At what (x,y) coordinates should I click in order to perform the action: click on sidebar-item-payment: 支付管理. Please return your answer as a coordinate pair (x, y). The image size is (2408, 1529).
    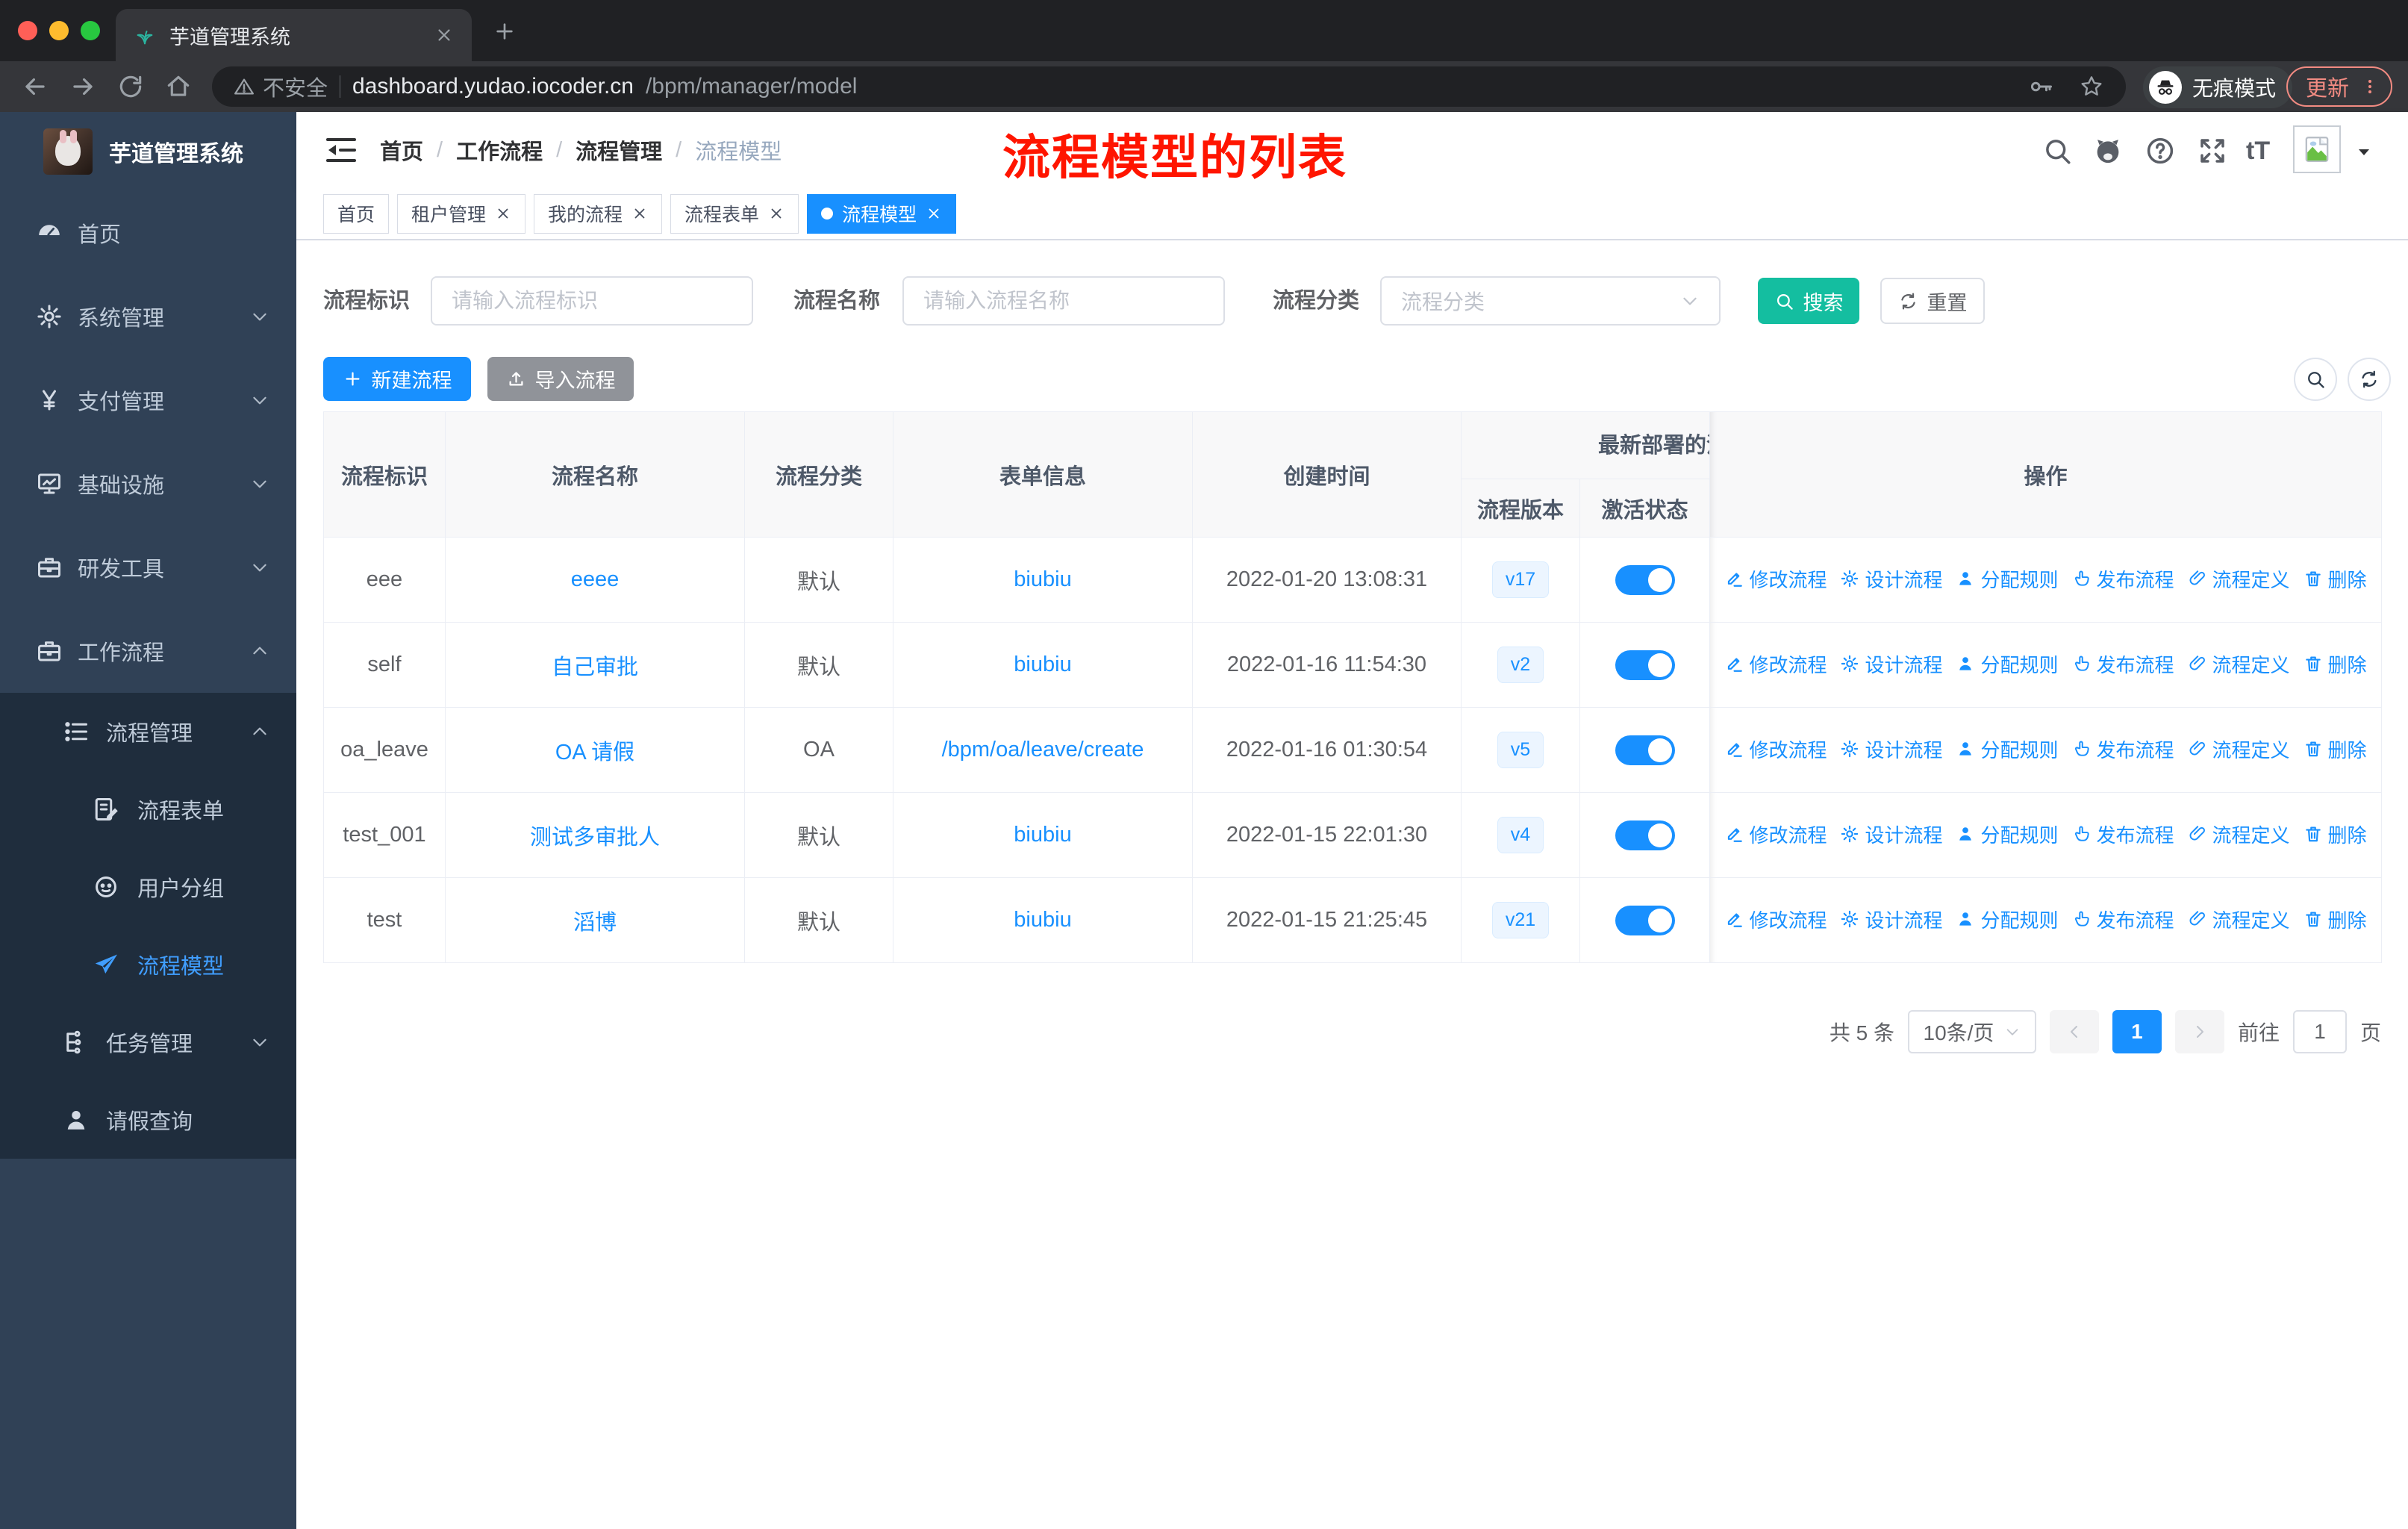
    Looking at the image, I should click on (148, 400).